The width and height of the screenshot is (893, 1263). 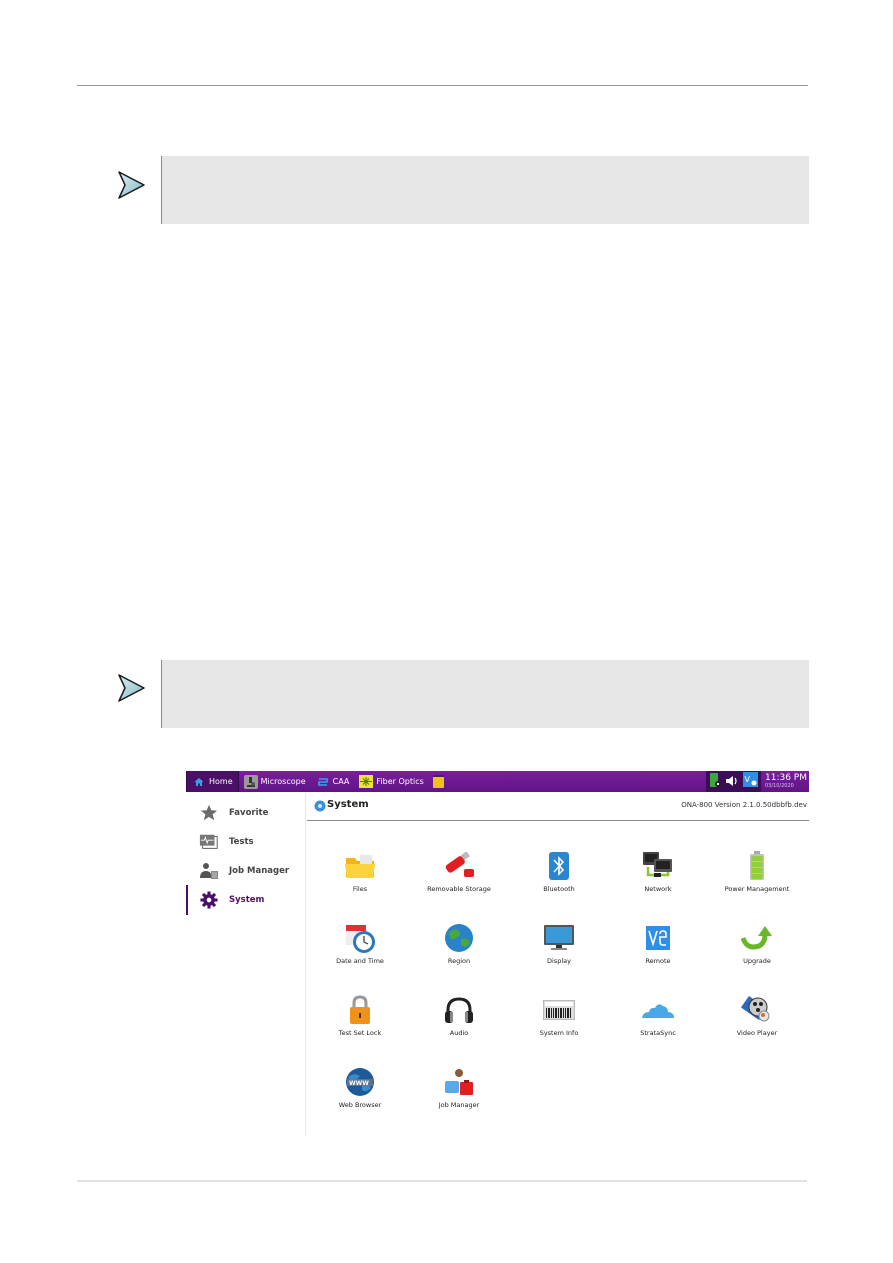 What do you see at coordinates (250, 781) in the screenshot?
I see `microscope-icon` at bounding box center [250, 781].